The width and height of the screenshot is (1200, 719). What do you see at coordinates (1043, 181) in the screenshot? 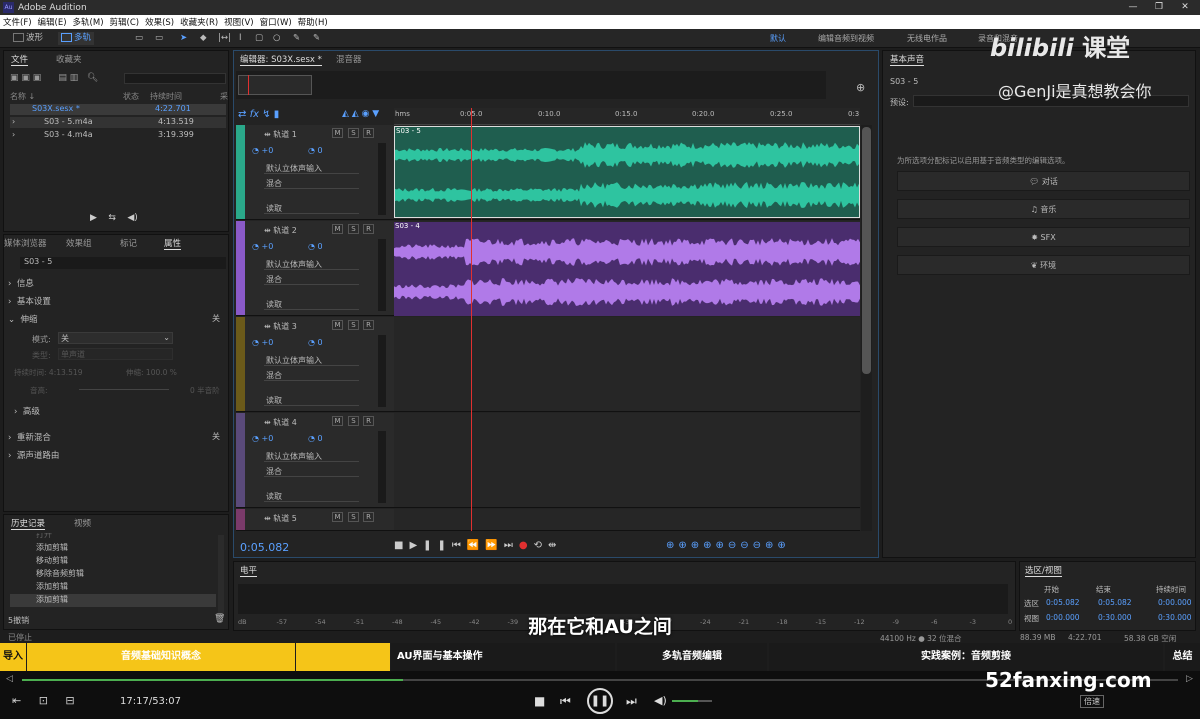
I see `dialogue-button: 💬︎ 对话` at bounding box center [1043, 181].